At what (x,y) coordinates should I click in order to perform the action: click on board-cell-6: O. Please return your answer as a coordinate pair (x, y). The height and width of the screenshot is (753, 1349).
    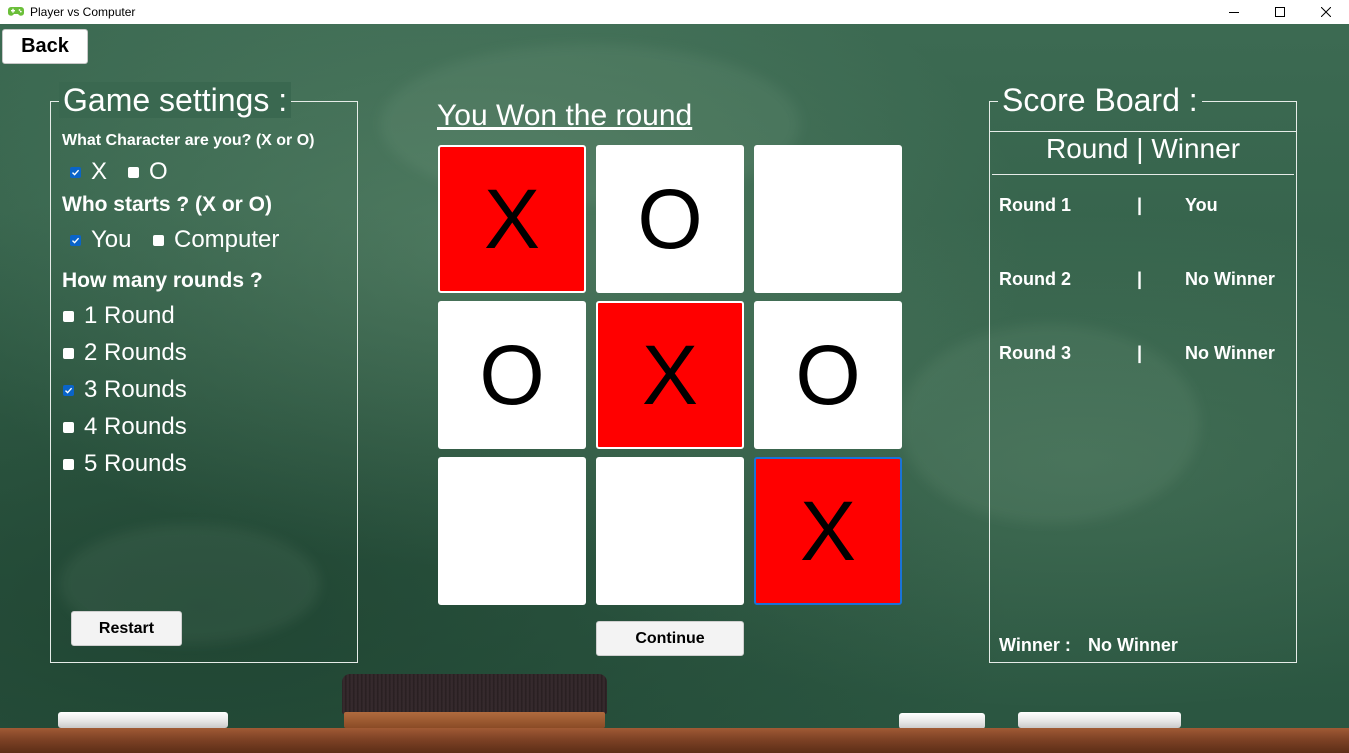
    Looking at the image, I should click on (828, 375).